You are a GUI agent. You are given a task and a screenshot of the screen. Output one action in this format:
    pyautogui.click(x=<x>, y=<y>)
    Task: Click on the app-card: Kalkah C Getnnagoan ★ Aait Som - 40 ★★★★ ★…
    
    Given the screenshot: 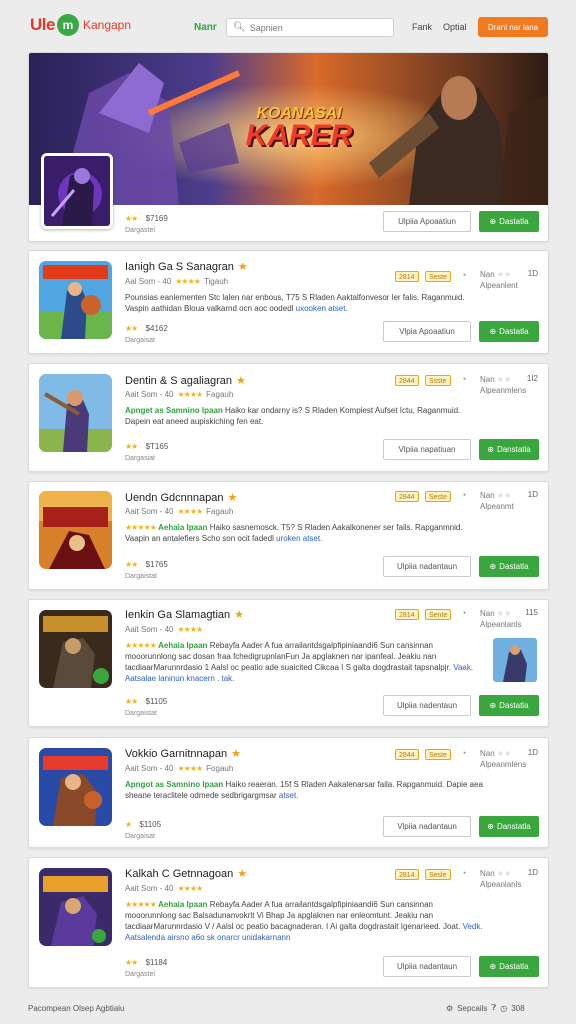 What is the action you would take?
    pyautogui.click(x=288, y=922)
    